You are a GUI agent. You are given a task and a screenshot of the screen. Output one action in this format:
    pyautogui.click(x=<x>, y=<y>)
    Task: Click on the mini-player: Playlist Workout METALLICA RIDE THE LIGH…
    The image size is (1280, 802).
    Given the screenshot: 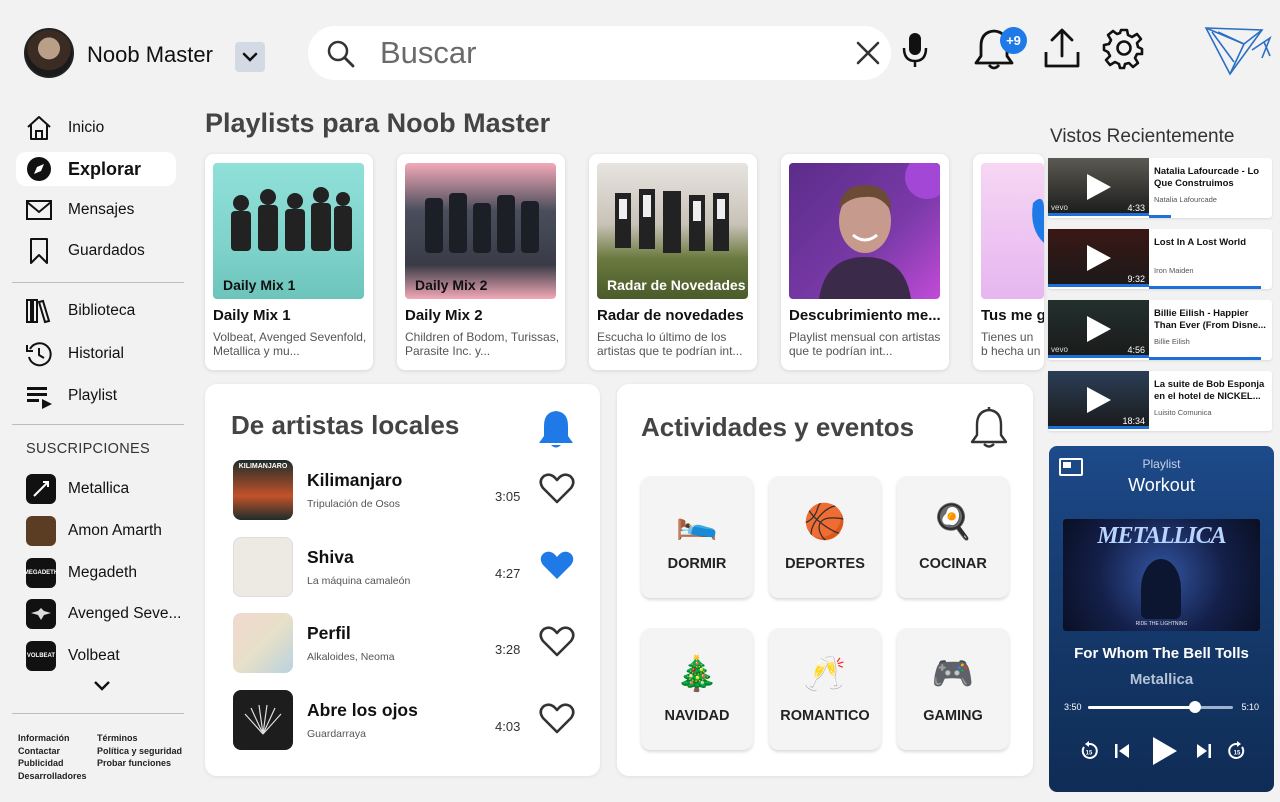 What is the action you would take?
    pyautogui.click(x=1161, y=619)
    